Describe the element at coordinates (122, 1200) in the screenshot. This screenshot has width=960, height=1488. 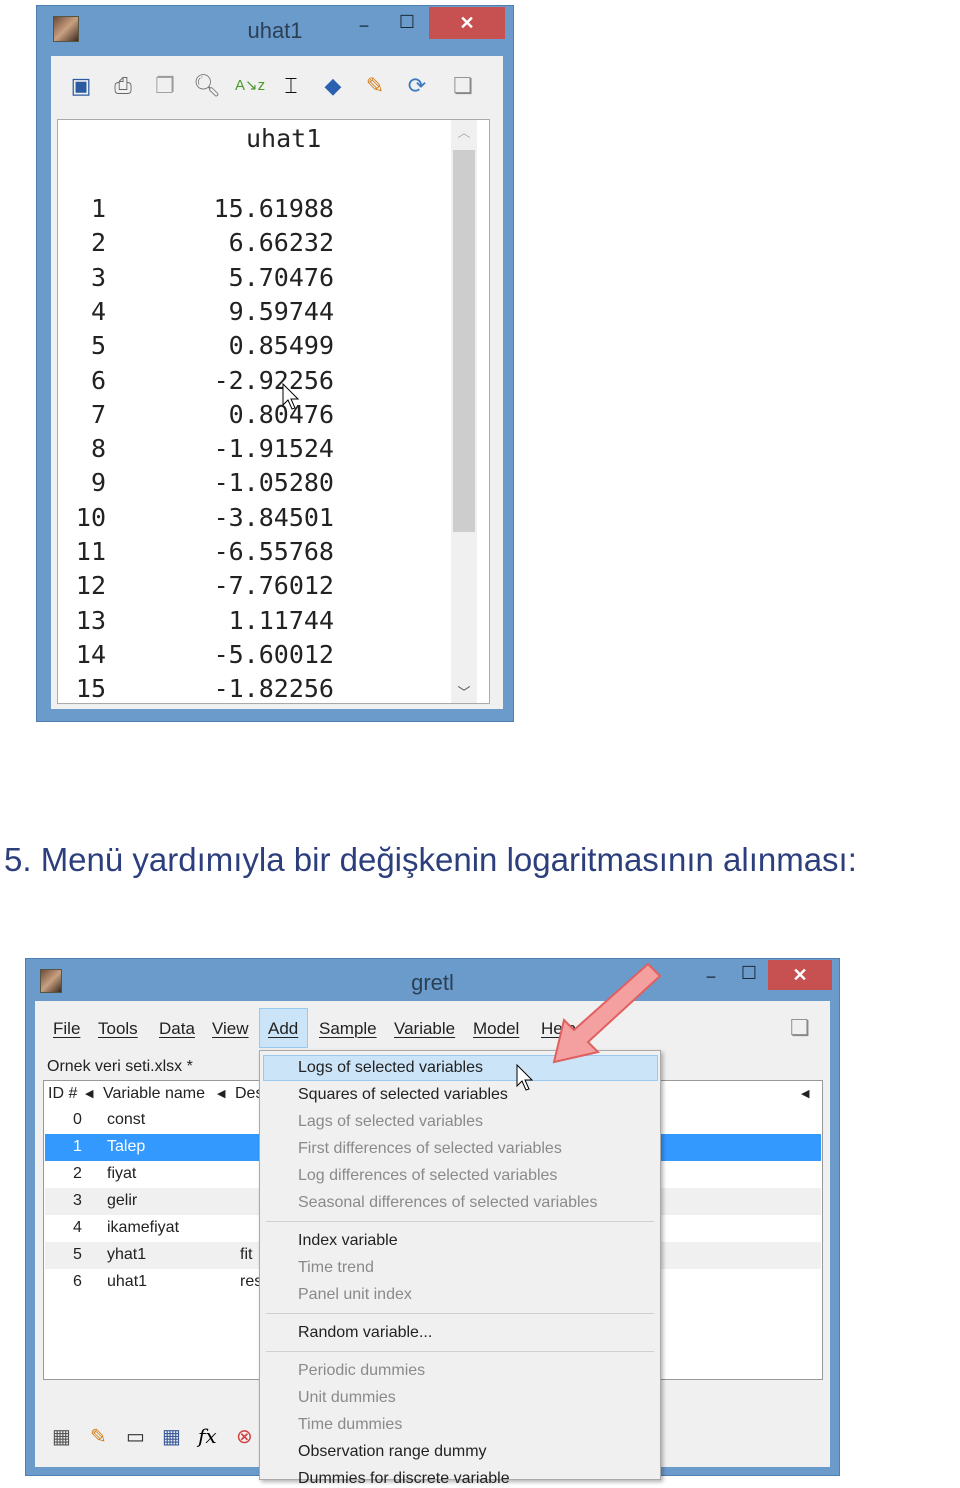
I see `row-variable-name: gelir` at that location.